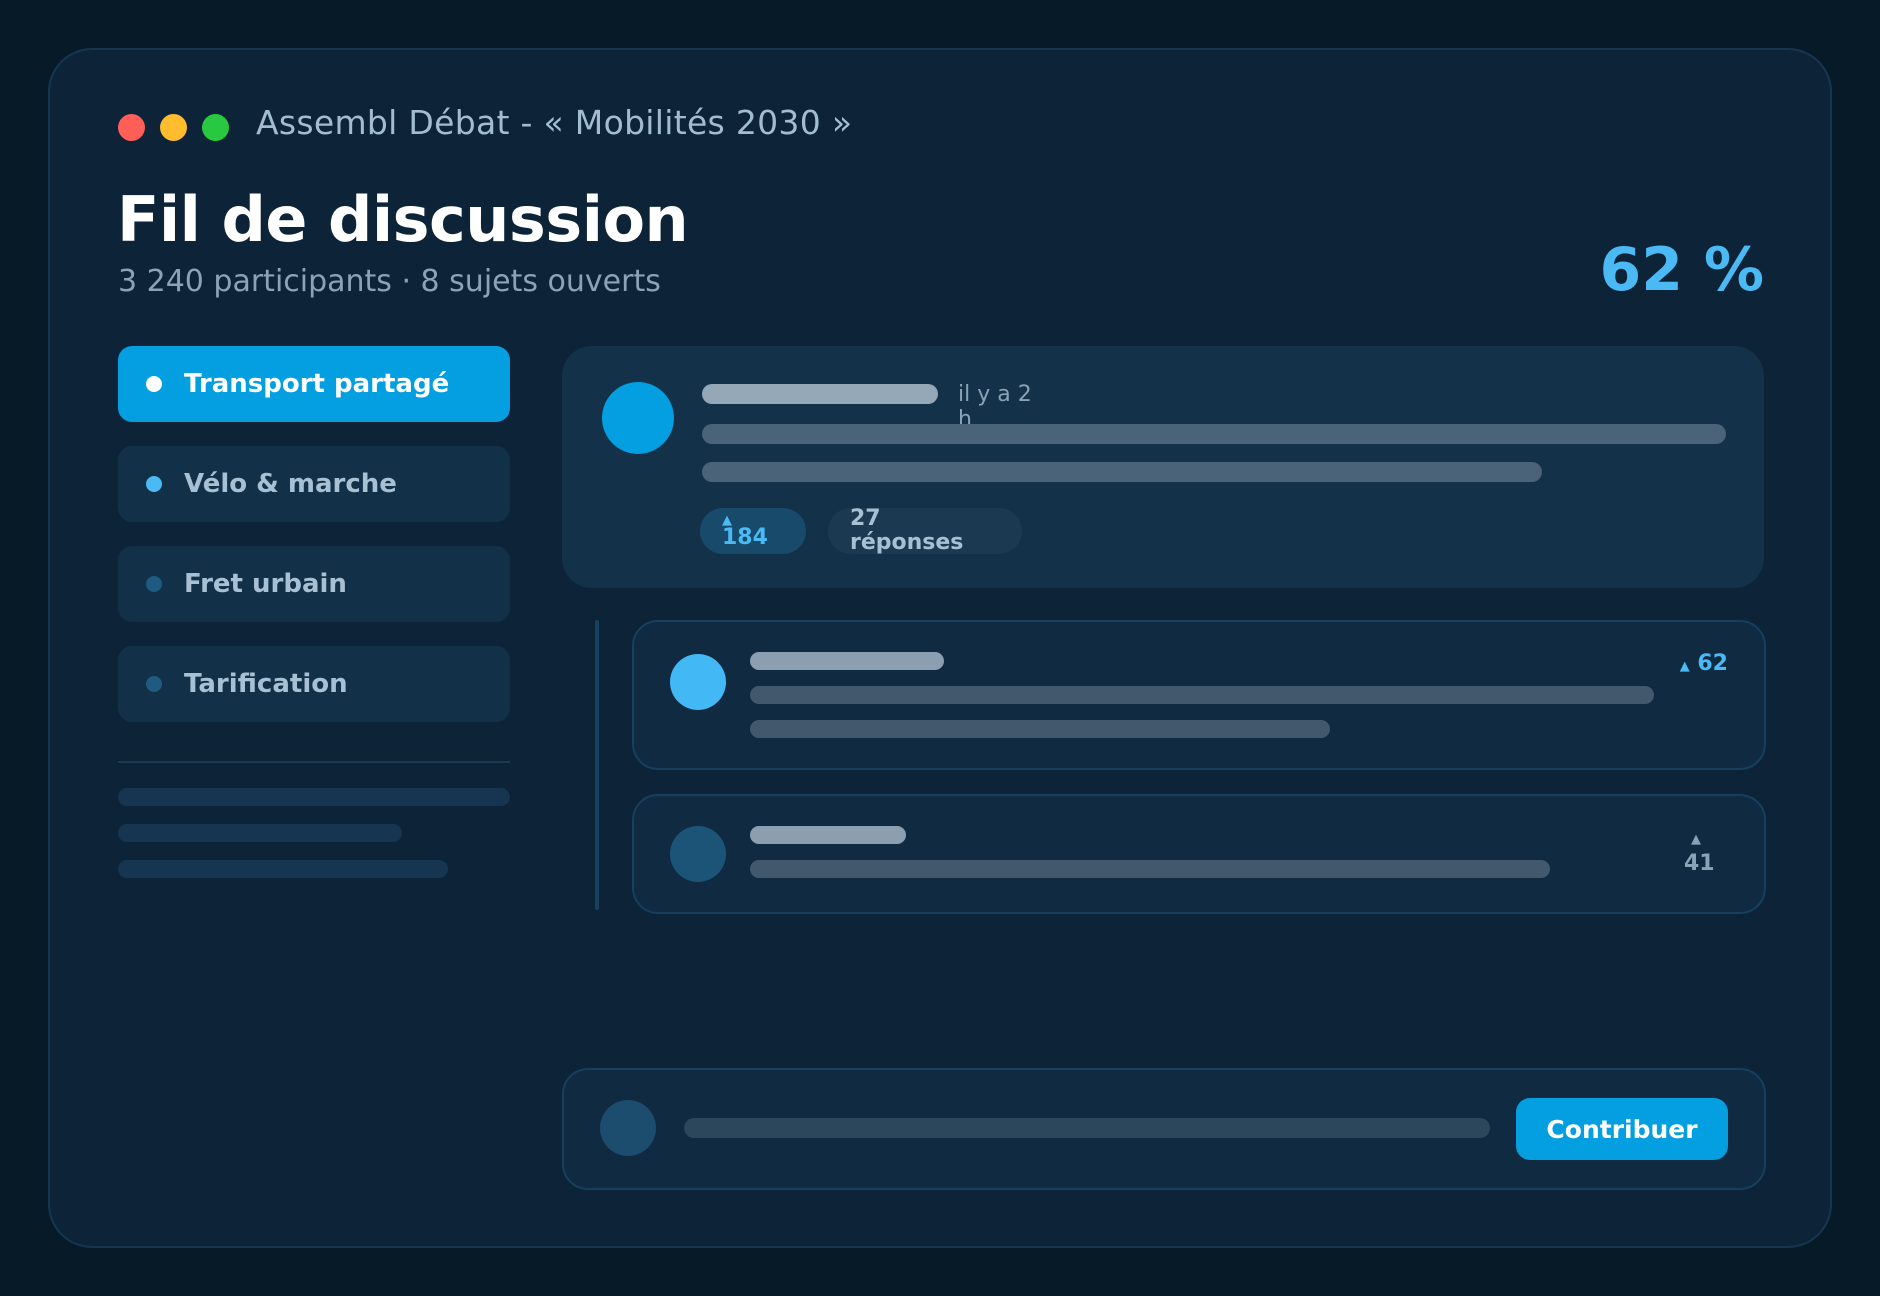 The height and width of the screenshot is (1296, 1880). I want to click on post-replies-button: 27 réponses, so click(925, 530).